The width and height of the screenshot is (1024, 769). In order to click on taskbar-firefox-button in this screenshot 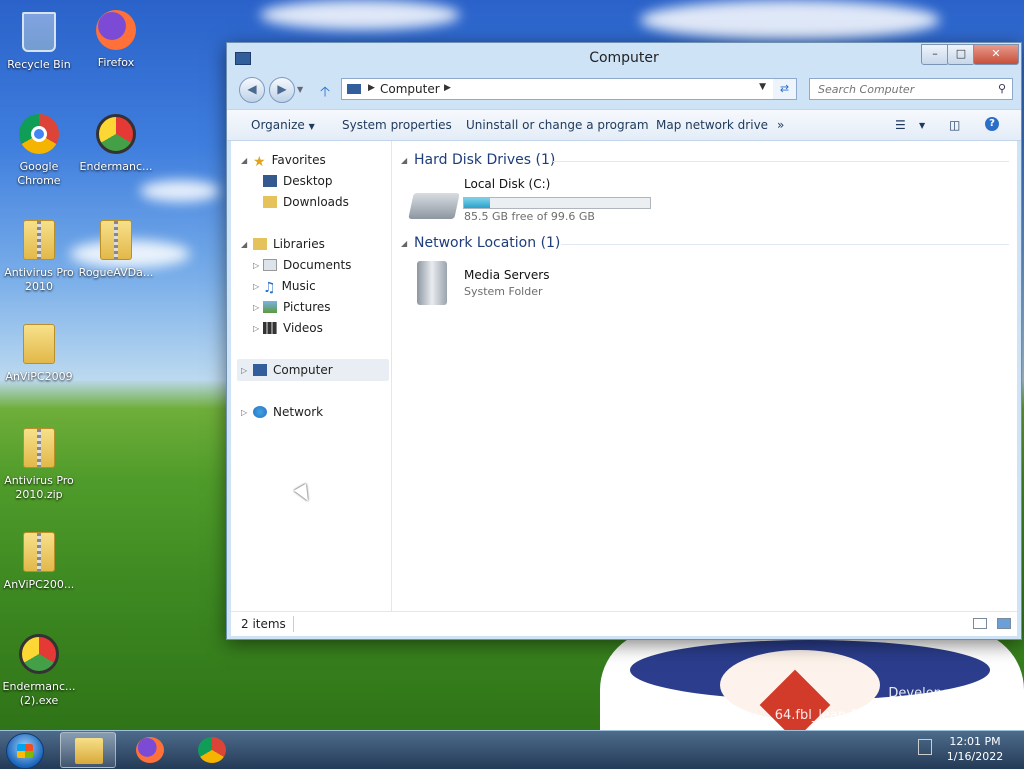, I will do `click(150, 750)`.